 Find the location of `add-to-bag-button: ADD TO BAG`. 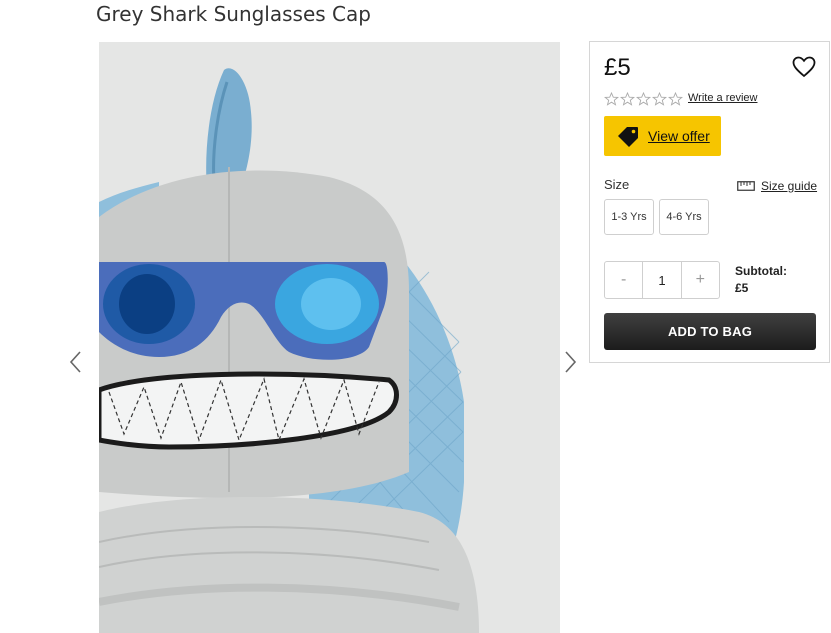

add-to-bag-button: ADD TO BAG is located at coordinates (710, 331).